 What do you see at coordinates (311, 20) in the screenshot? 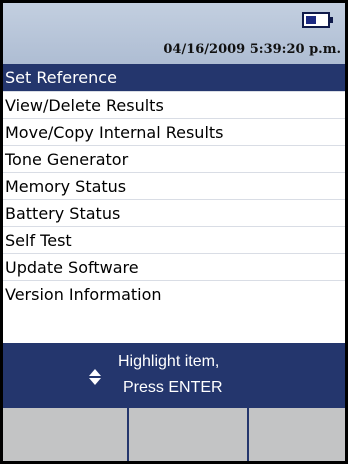
I see `battery-fill` at bounding box center [311, 20].